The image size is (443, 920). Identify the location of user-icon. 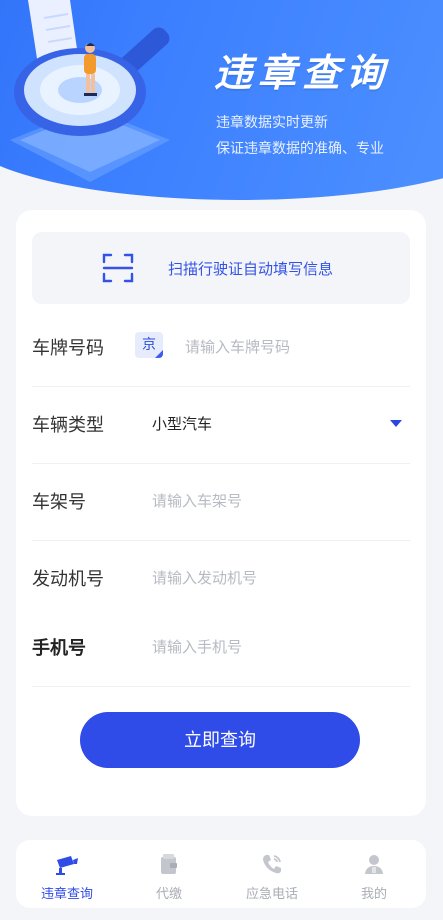
(374, 864).